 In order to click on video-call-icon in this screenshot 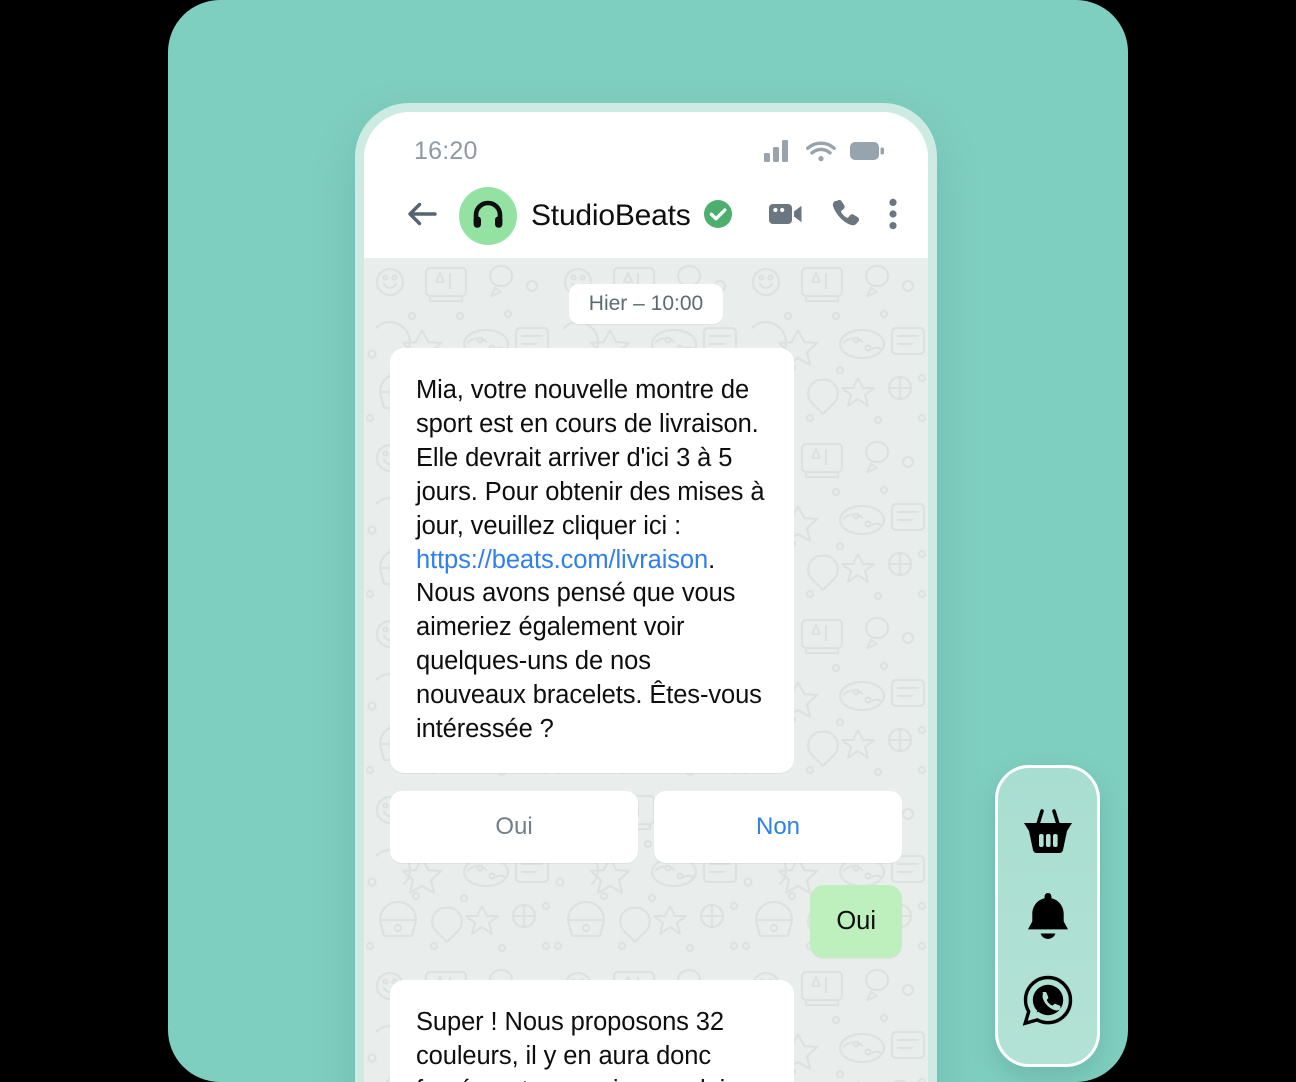, I will do `click(786, 216)`.